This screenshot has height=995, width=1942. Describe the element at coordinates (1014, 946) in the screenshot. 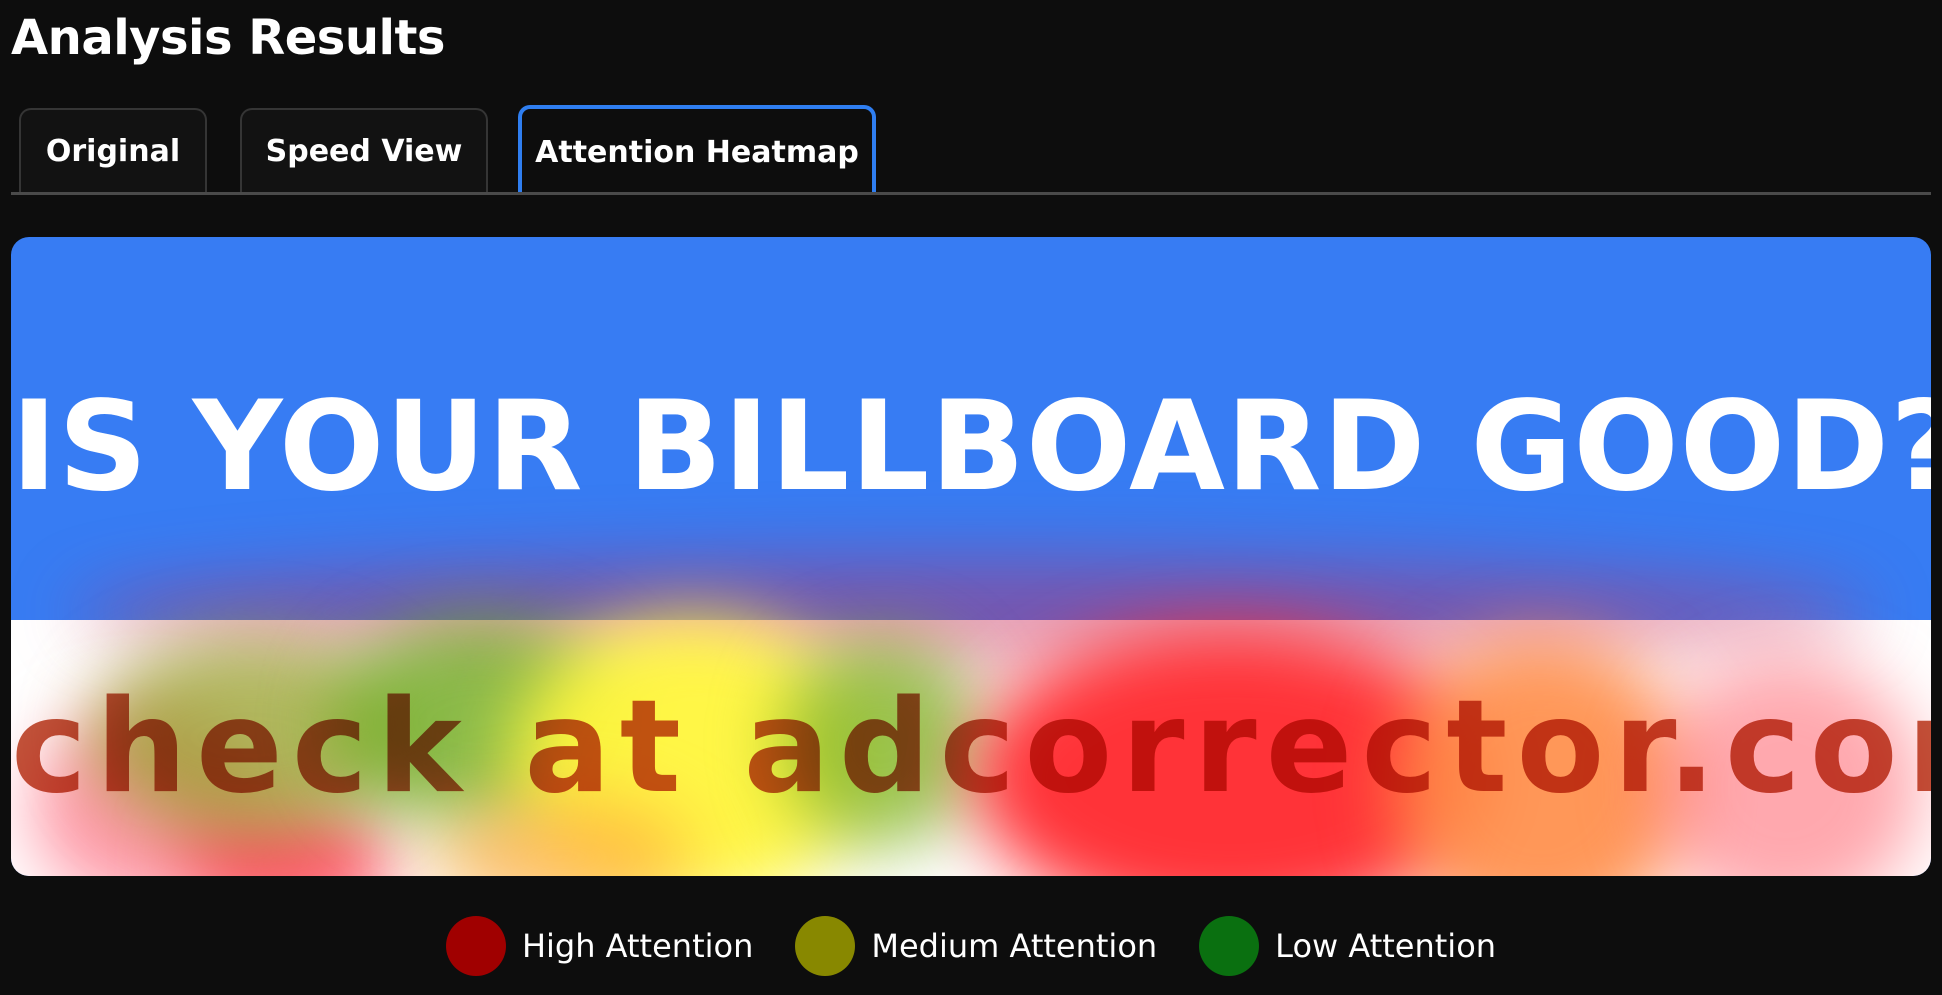

I see `legend-label-medium: Medium Attention` at that location.